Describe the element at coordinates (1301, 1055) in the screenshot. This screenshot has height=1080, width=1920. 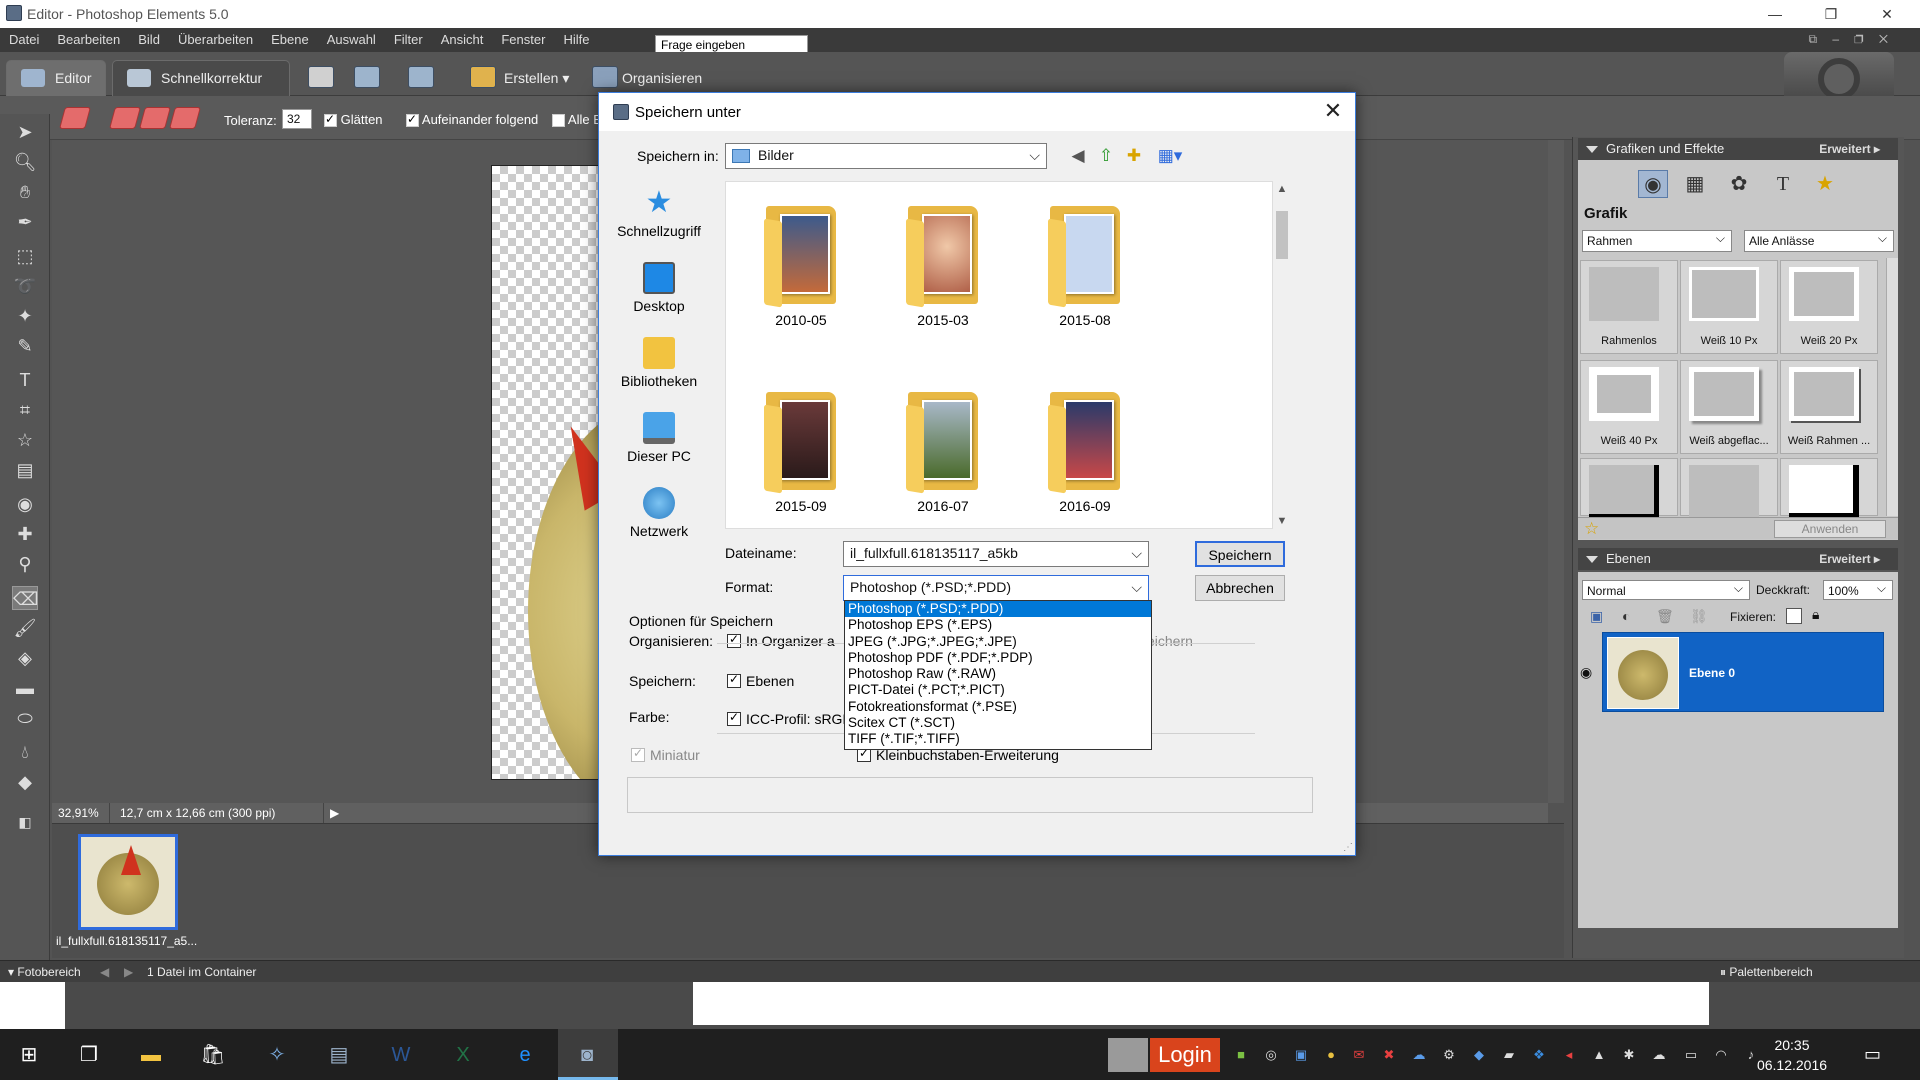
I see `tray-icon-3: ▣` at that location.